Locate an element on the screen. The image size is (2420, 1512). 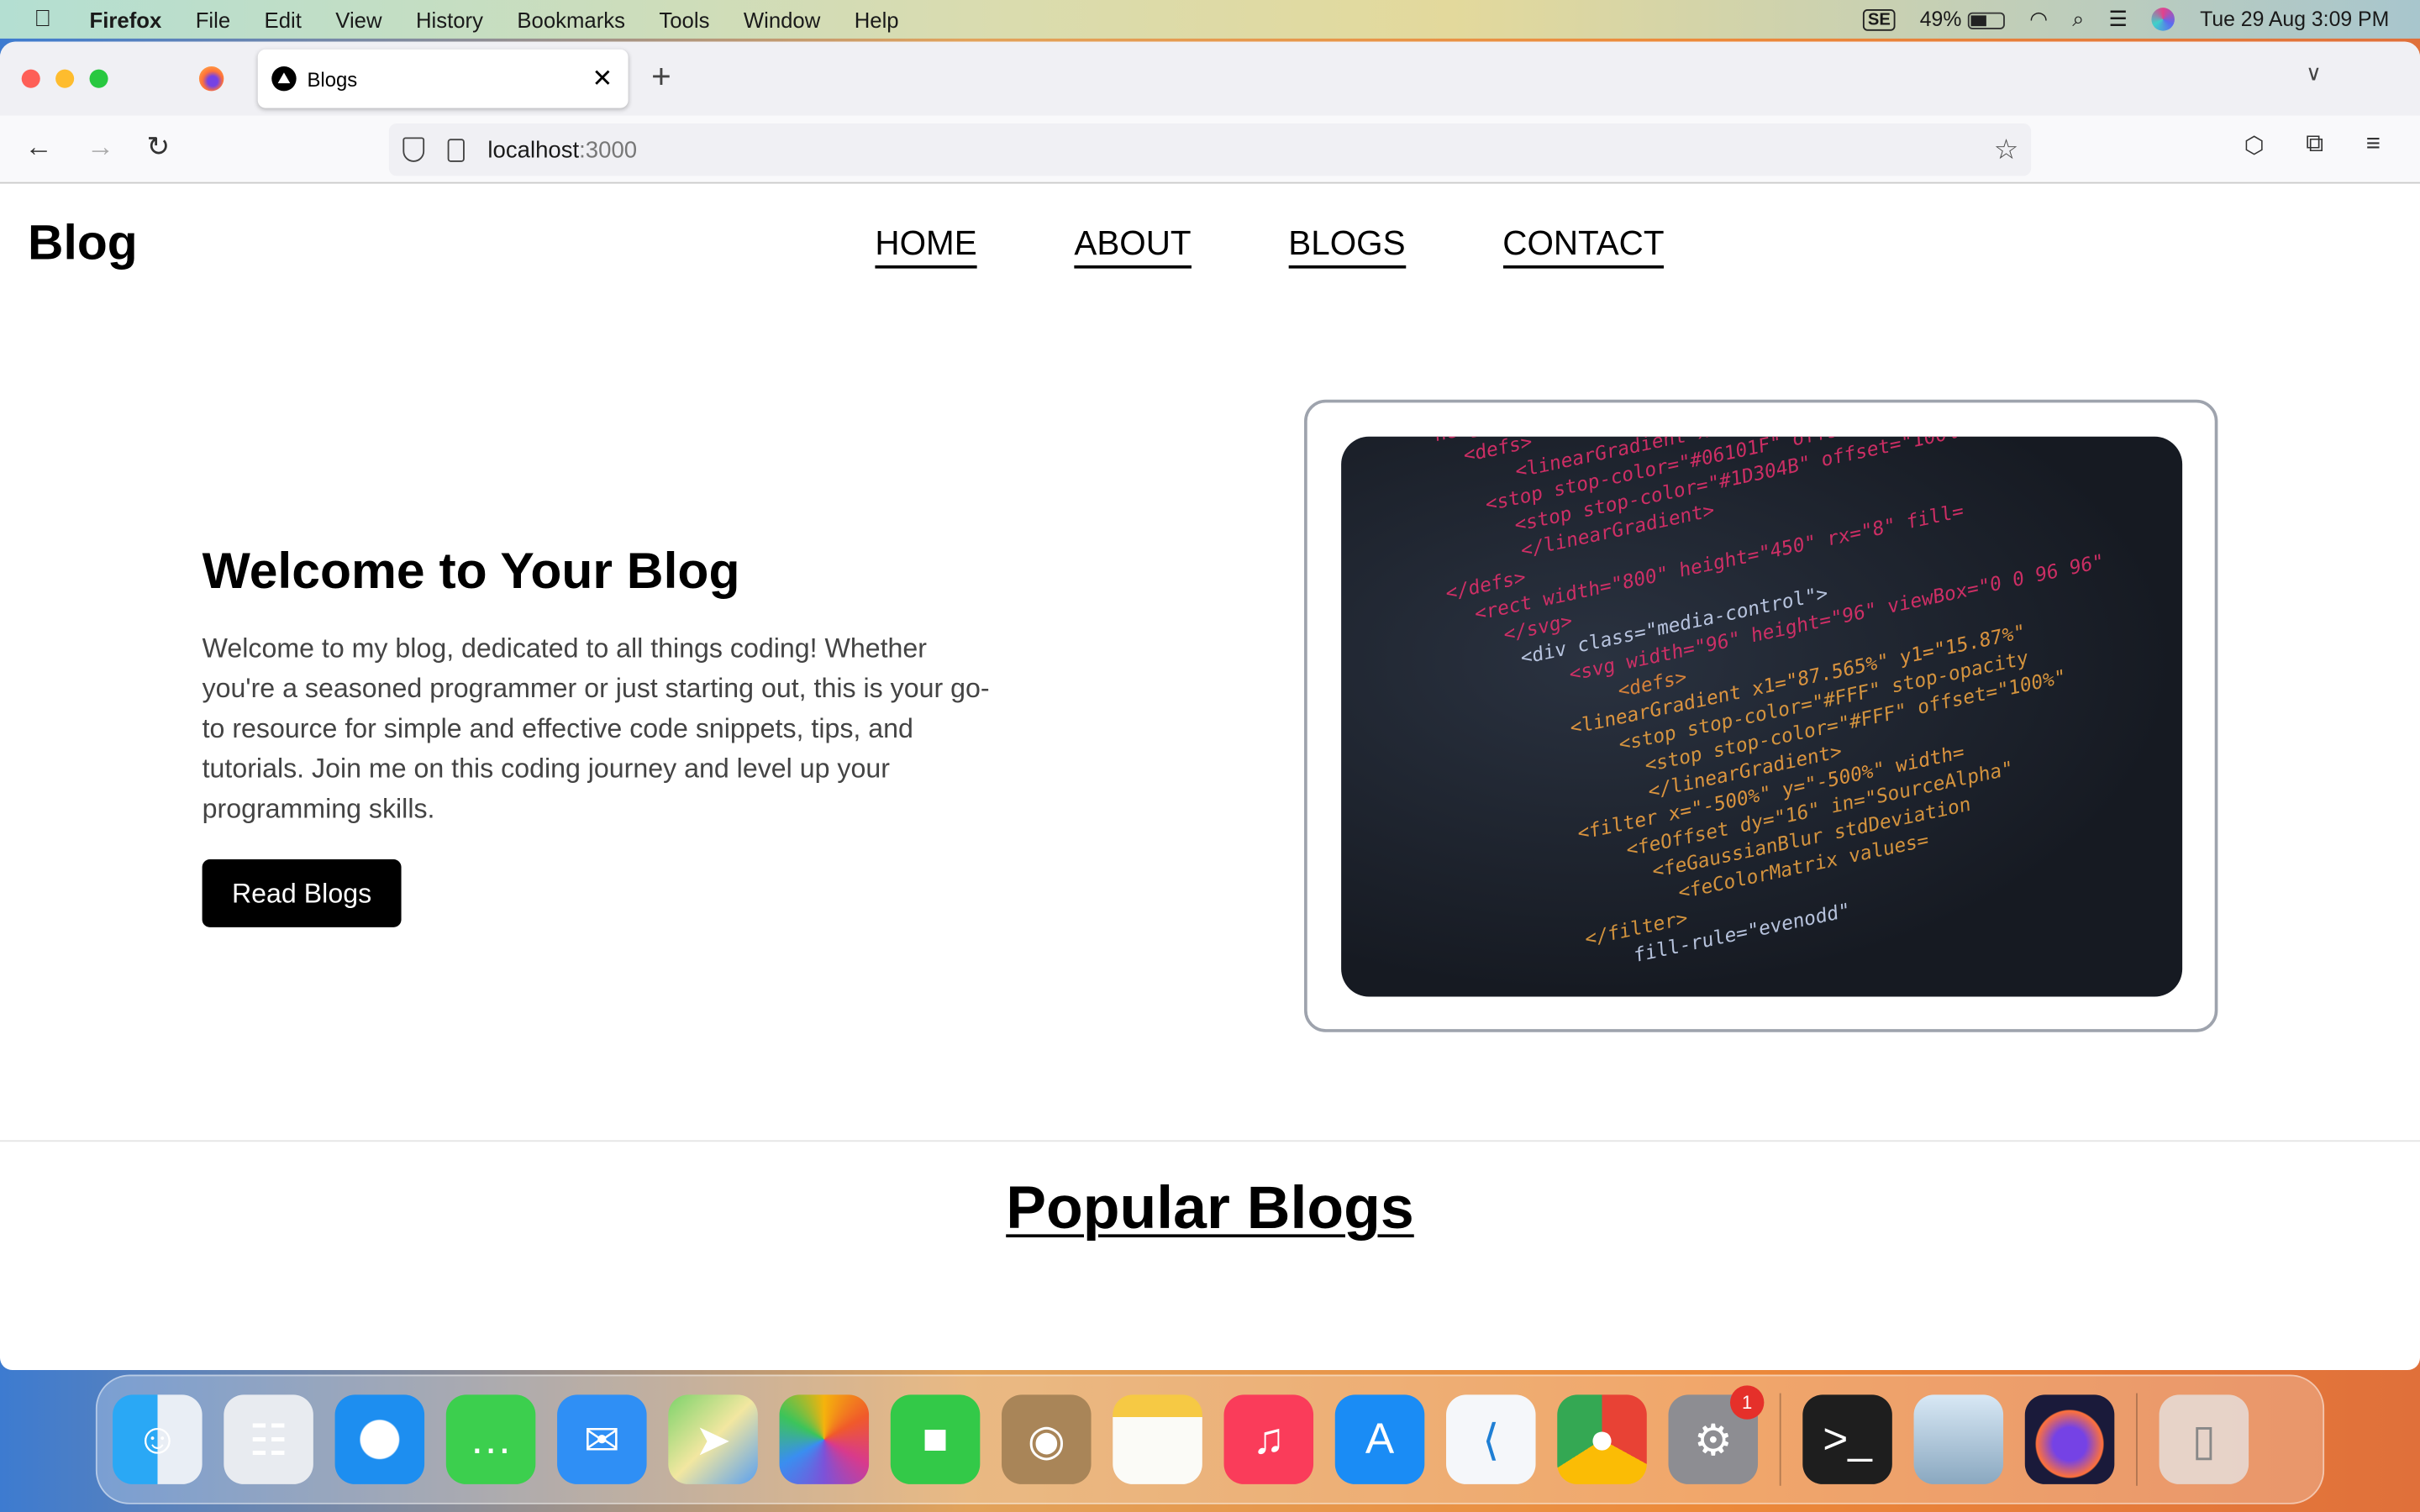
dock-trash-icon: ▯ is located at coordinates (2204, 1439).